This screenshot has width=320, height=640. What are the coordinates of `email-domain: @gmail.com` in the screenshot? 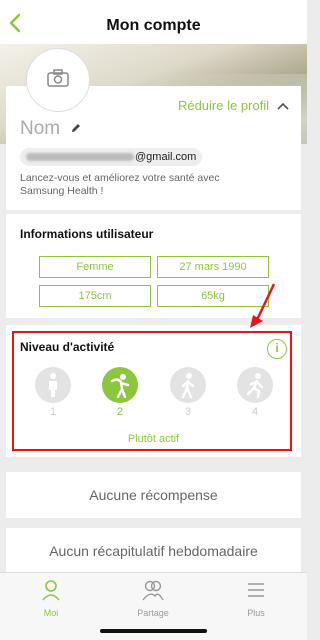 It's located at (166, 157).